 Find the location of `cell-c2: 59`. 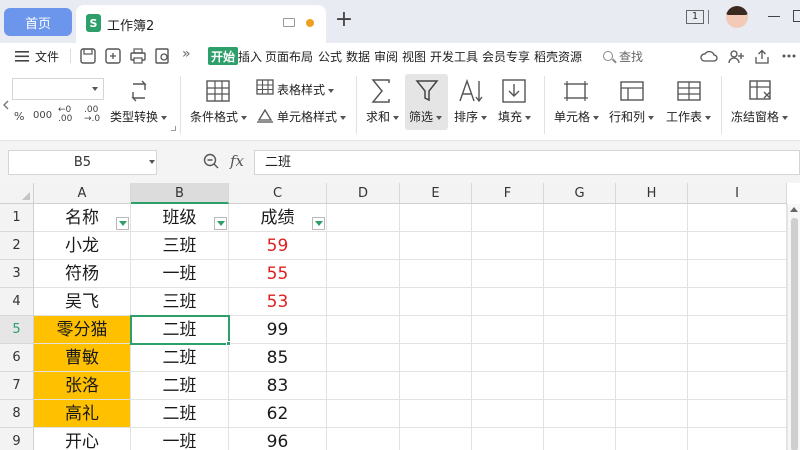

cell-c2: 59 is located at coordinates (278, 246).